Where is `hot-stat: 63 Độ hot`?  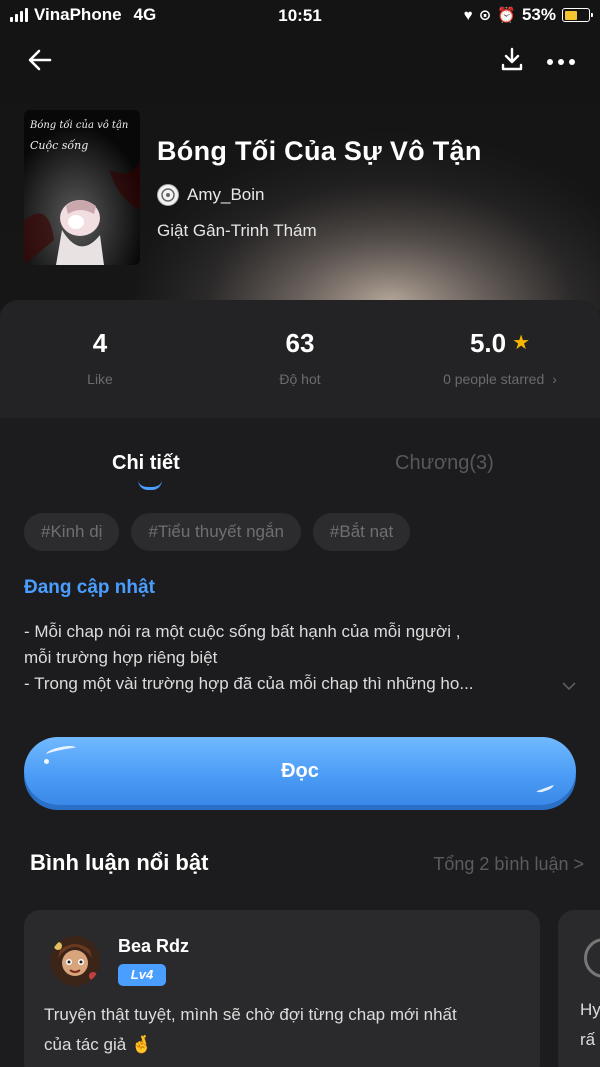
hot-stat: 63 Độ hot is located at coordinates (300, 357).